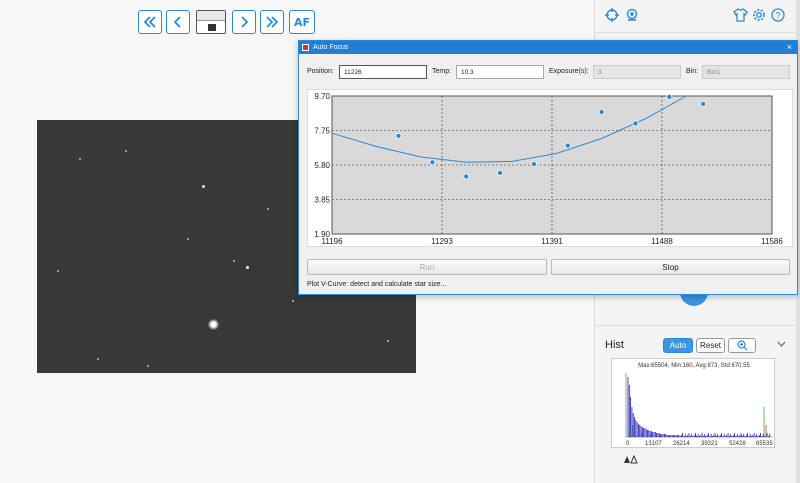 The height and width of the screenshot is (483, 800). I want to click on hist-zoom-button, so click(742, 345).